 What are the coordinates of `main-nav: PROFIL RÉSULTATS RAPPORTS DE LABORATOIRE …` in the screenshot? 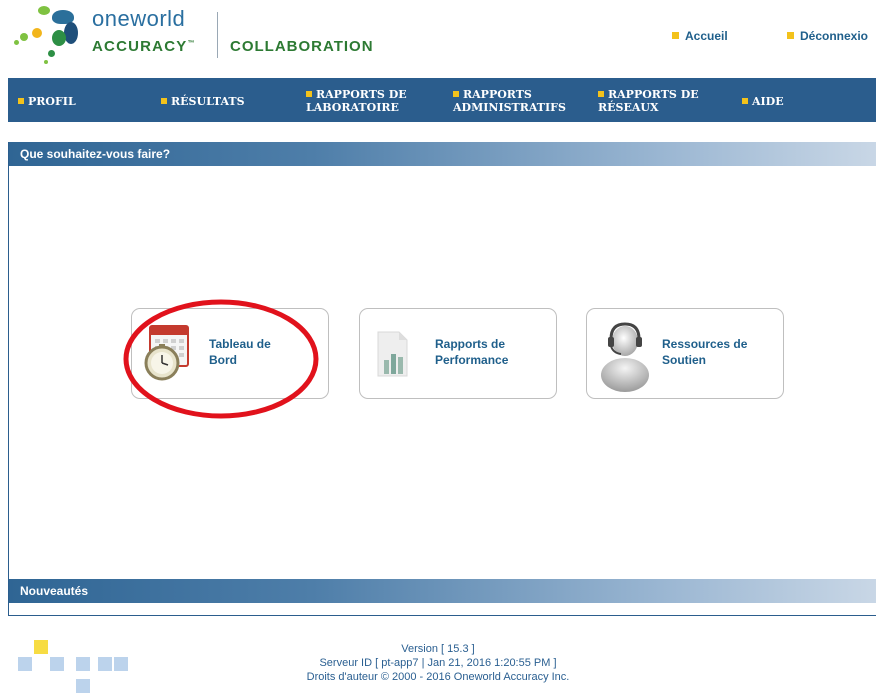 It's located at (442, 100).